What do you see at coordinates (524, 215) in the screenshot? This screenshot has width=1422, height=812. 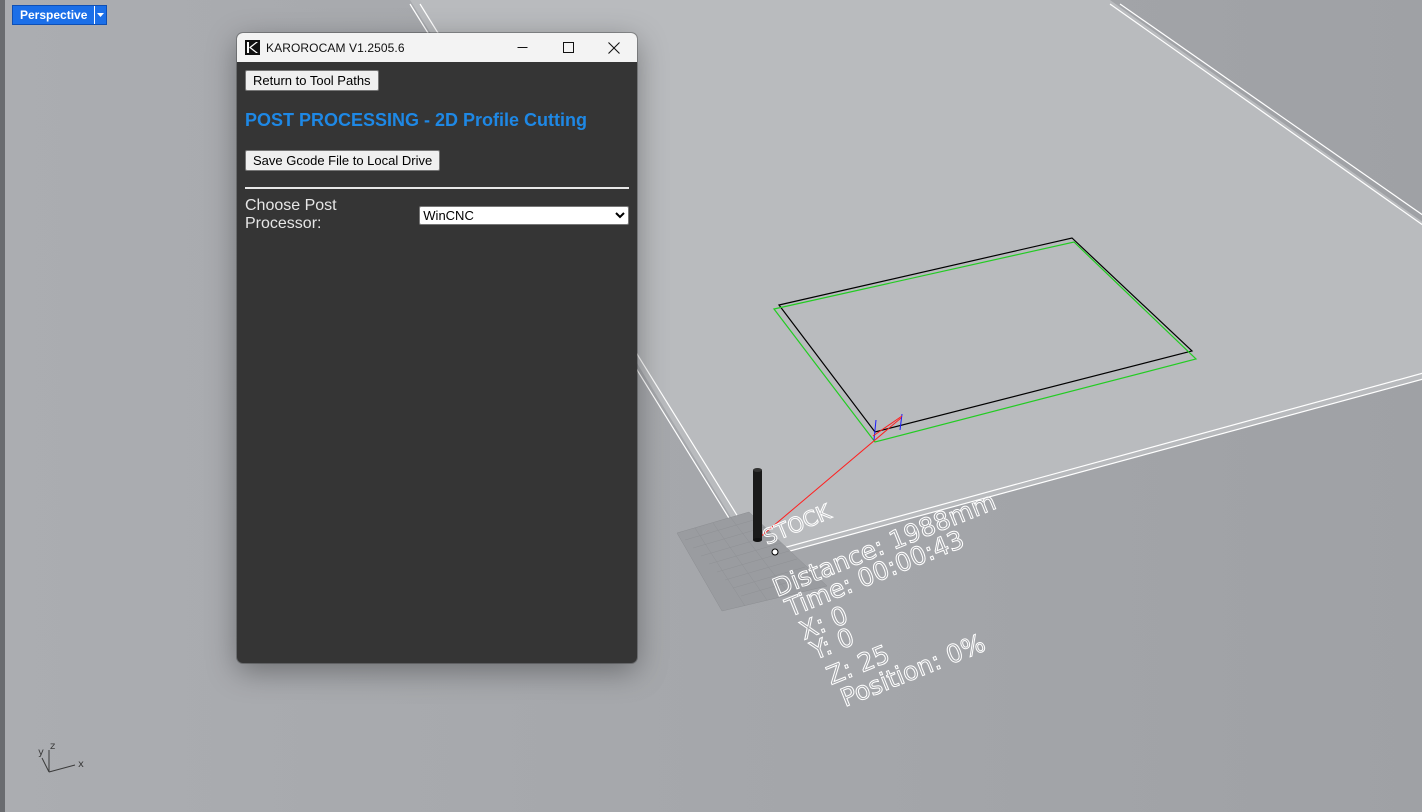 I see `post-processor-select: WinCNC` at bounding box center [524, 215].